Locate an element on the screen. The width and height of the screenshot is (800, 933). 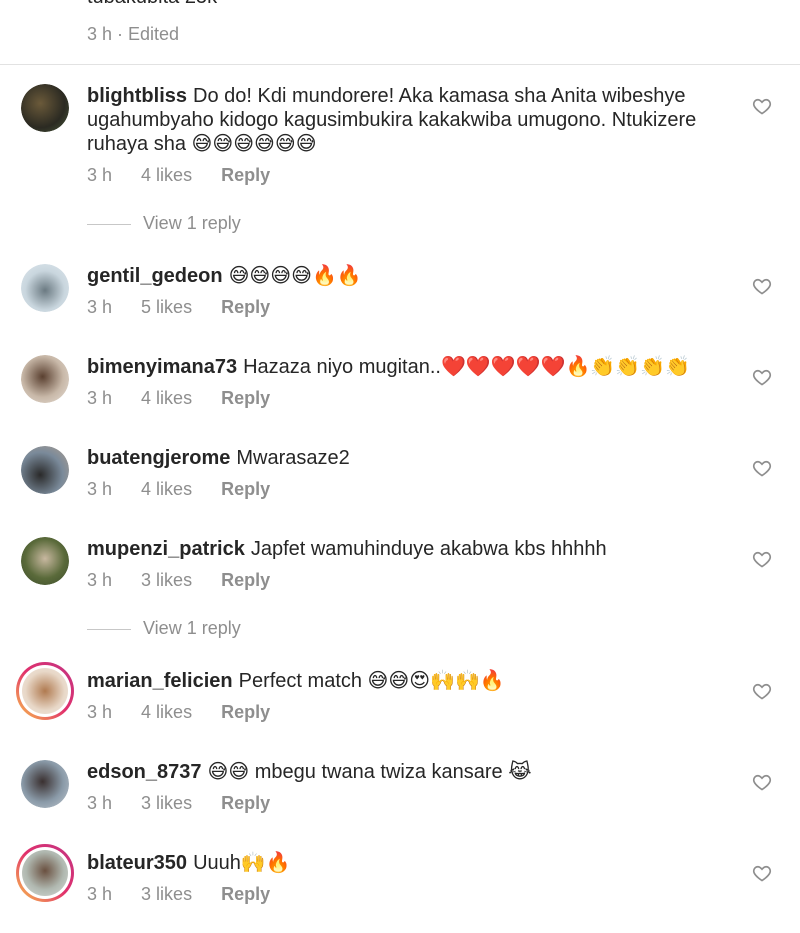
comment-body: blateur350 Uuuh🙌🔥 is located at coordinates (412, 863).